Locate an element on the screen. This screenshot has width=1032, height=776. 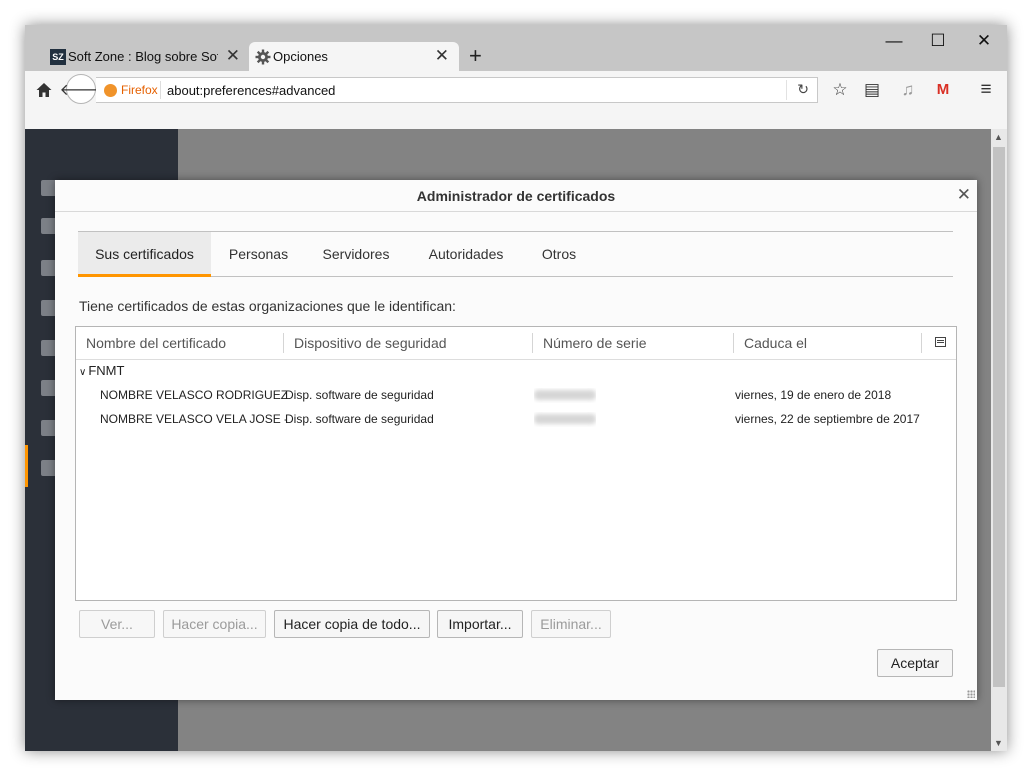
column-header-expires: Caduca el is located at coordinates (775, 343).